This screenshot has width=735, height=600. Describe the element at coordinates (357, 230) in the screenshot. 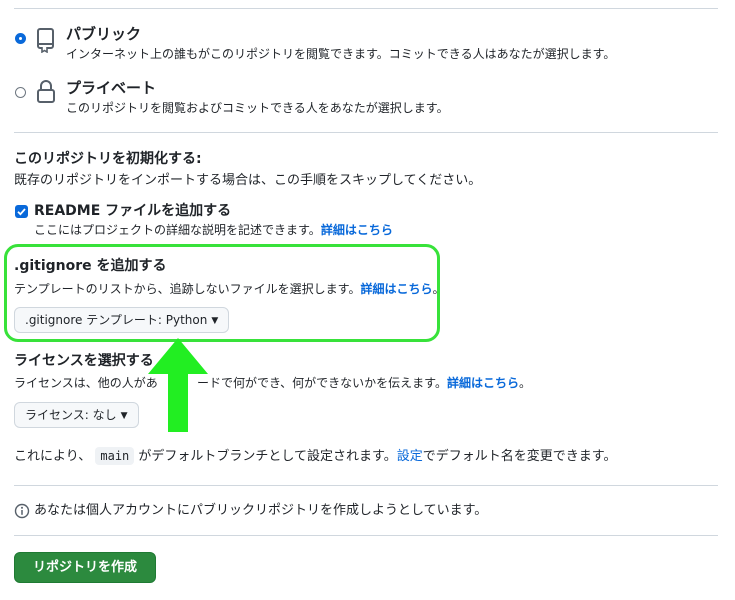

I see `readme-learn-more-link: 詳細はこちら` at that location.